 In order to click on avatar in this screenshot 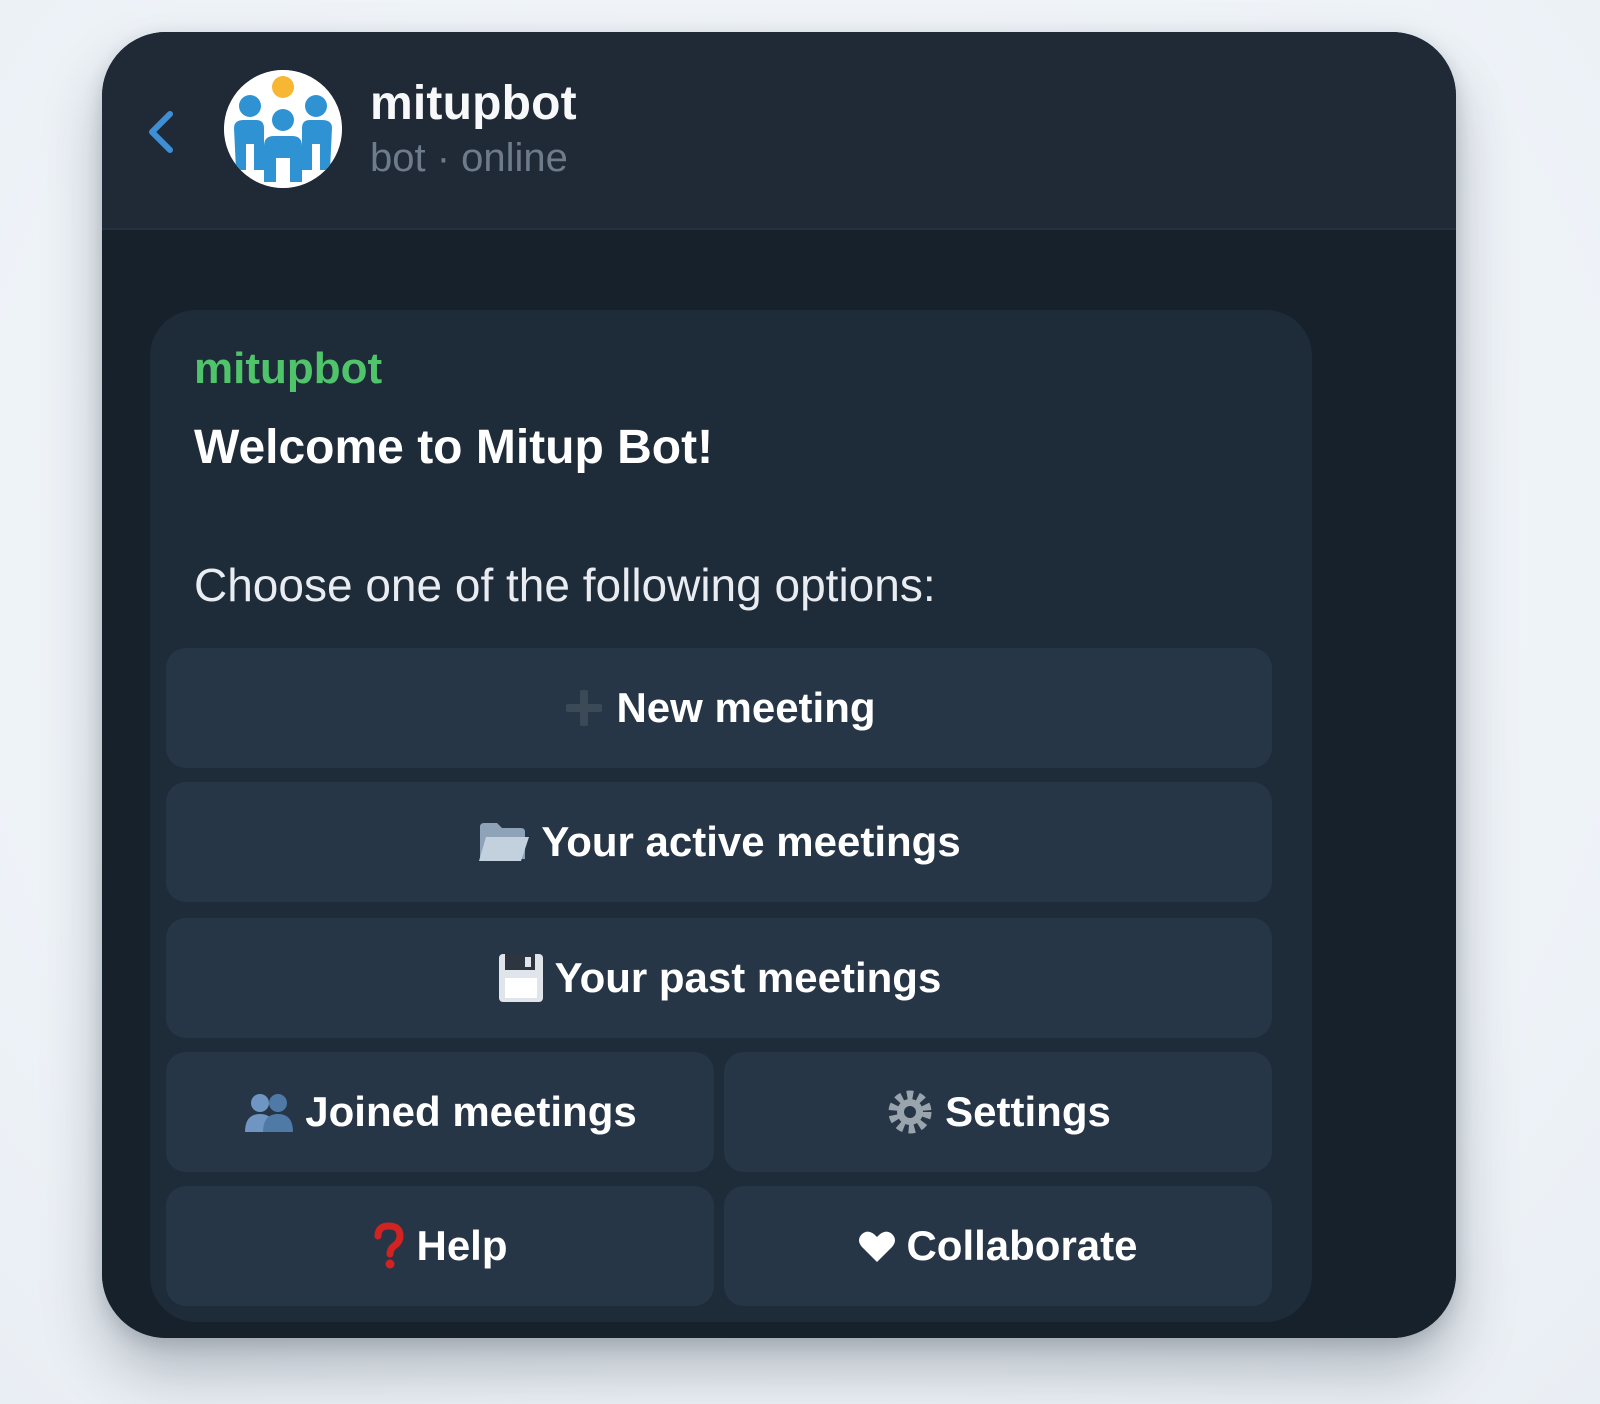, I will do `click(283, 129)`.